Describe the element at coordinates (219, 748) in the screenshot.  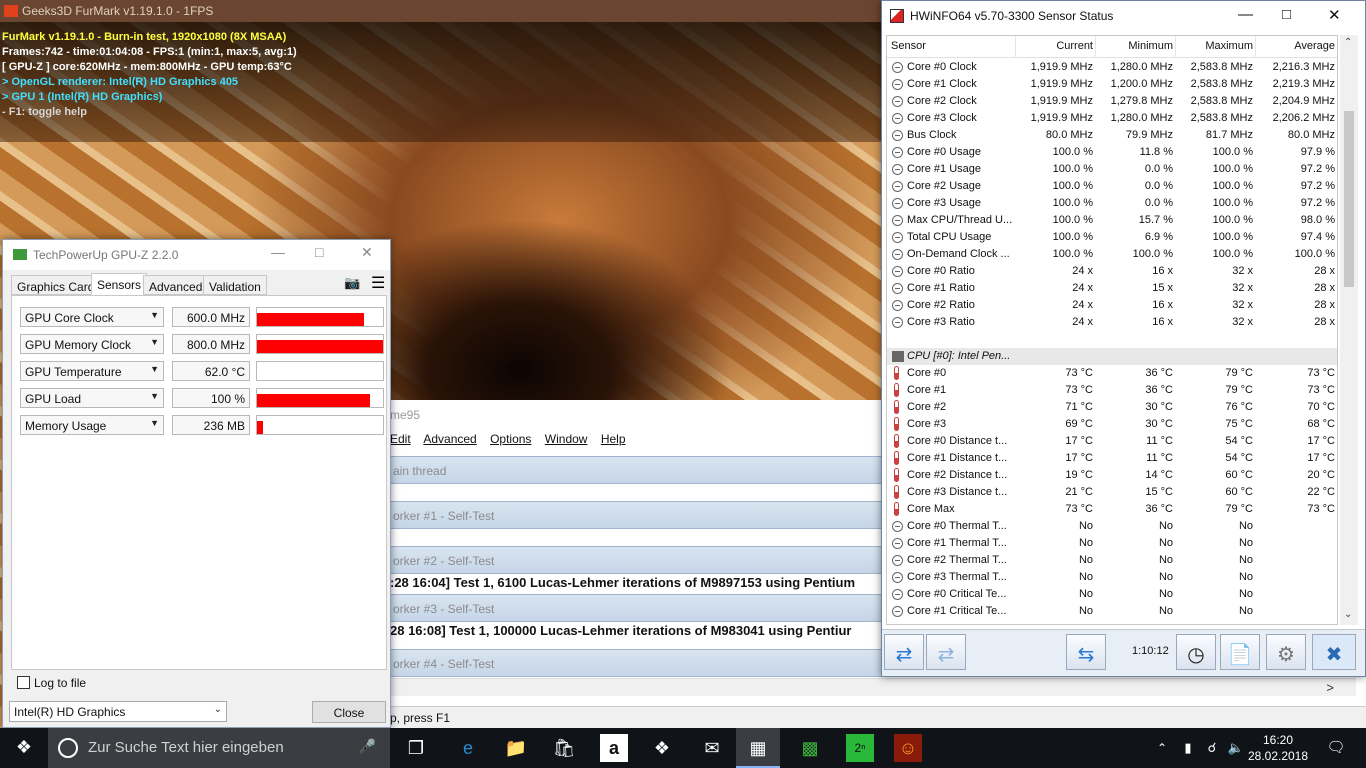
I see `search-box: Zur Suche Text hier eingeben 🎤` at that location.